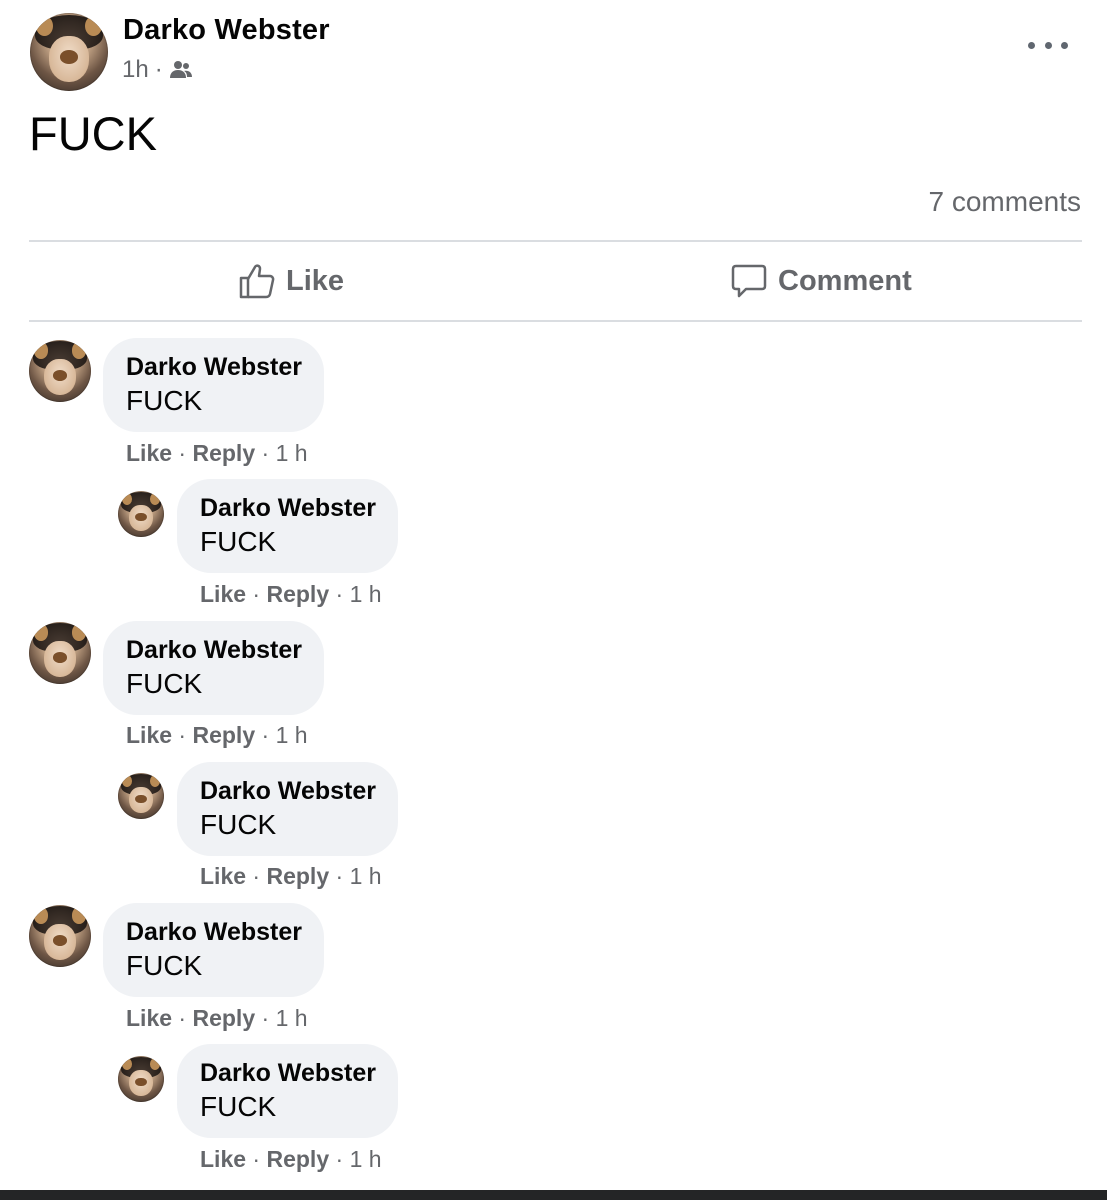 The image size is (1107, 1200). What do you see at coordinates (226, 30) in the screenshot?
I see `post-author-name: Darko Webster` at bounding box center [226, 30].